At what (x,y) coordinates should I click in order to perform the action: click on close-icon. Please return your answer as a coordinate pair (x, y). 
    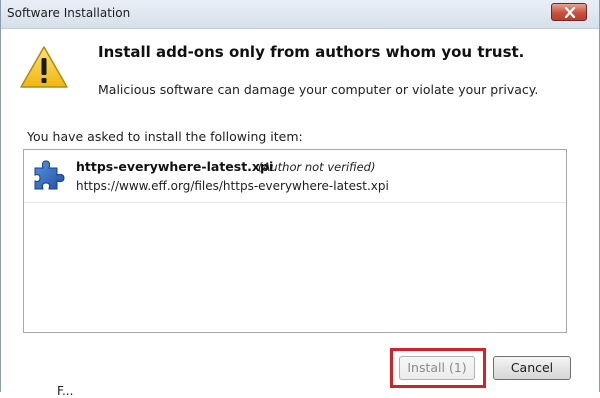
    Looking at the image, I should click on (570, 12).